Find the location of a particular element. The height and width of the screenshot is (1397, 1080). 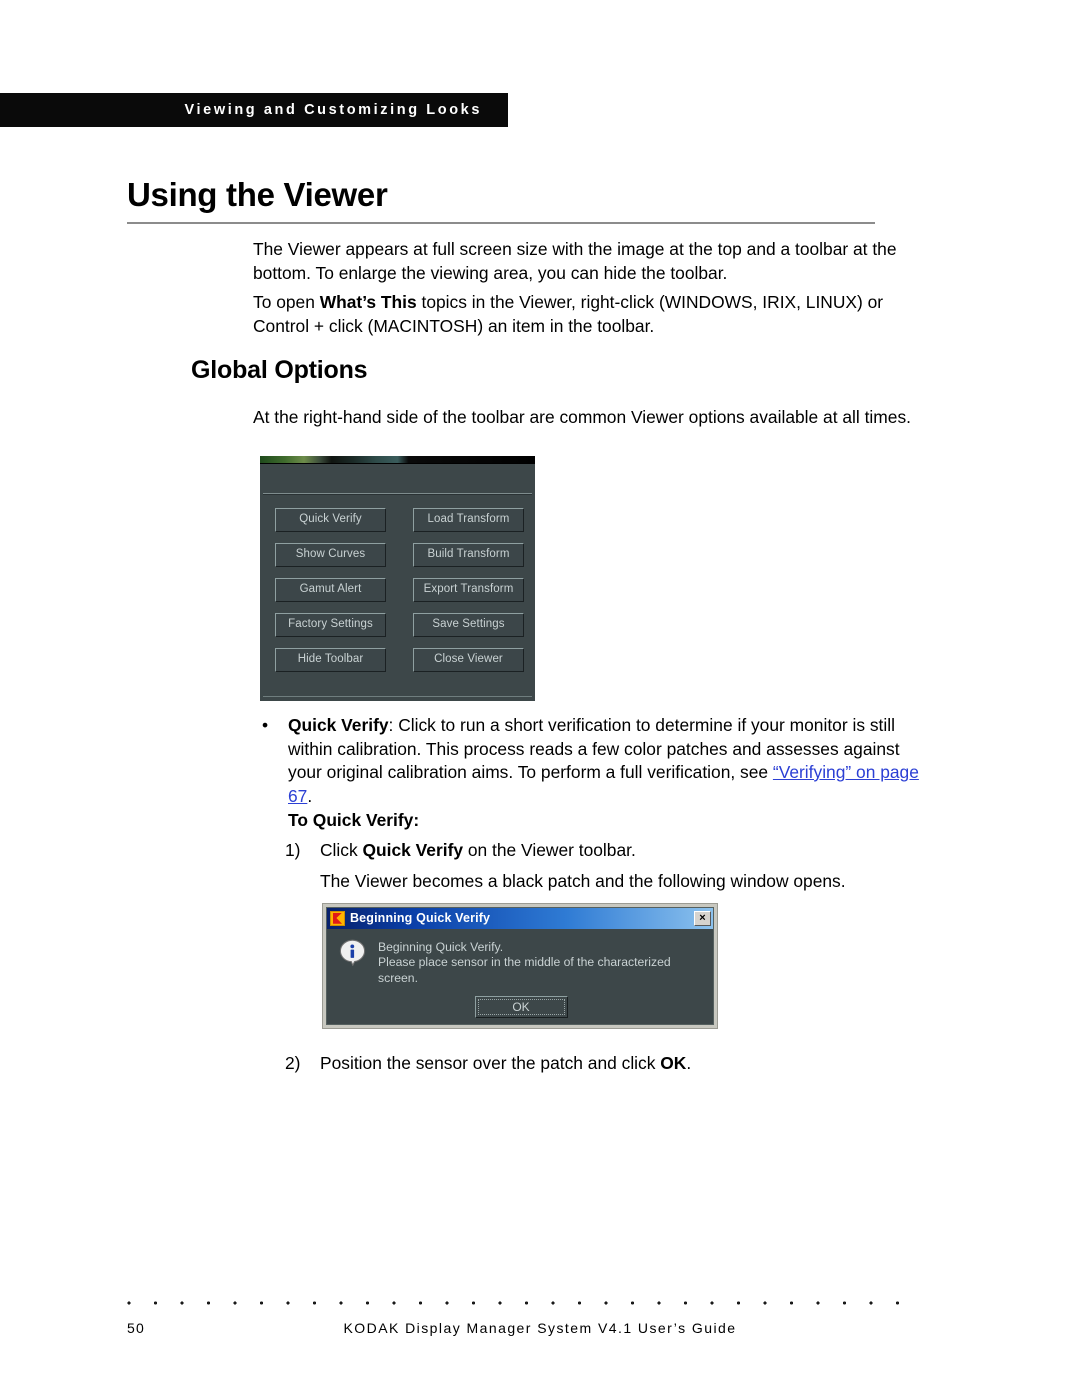

toolbar-button-gamut-alert: Gamut Alert is located at coordinates (330, 590).